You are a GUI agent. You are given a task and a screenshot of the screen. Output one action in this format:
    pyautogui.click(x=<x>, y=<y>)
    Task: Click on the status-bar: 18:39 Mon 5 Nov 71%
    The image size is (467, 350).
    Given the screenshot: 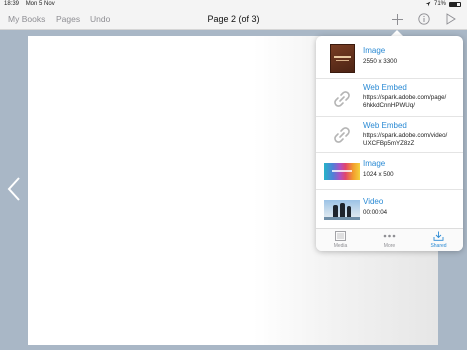 What is the action you would take?
    pyautogui.click(x=233, y=5)
    